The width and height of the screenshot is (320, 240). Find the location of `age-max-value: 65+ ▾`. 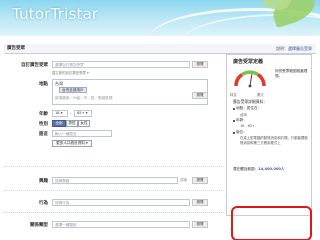

age-max-value: 65+ ▾ is located at coordinates (82, 113).